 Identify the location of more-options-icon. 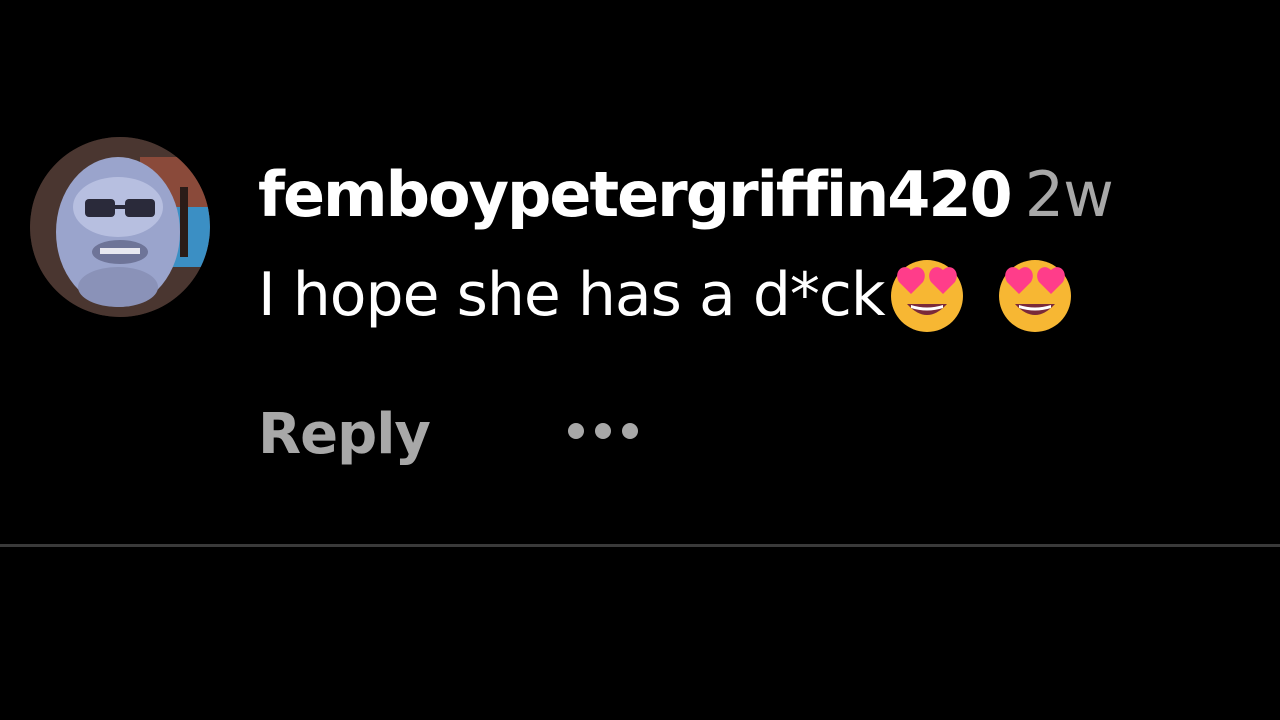
(610, 430).